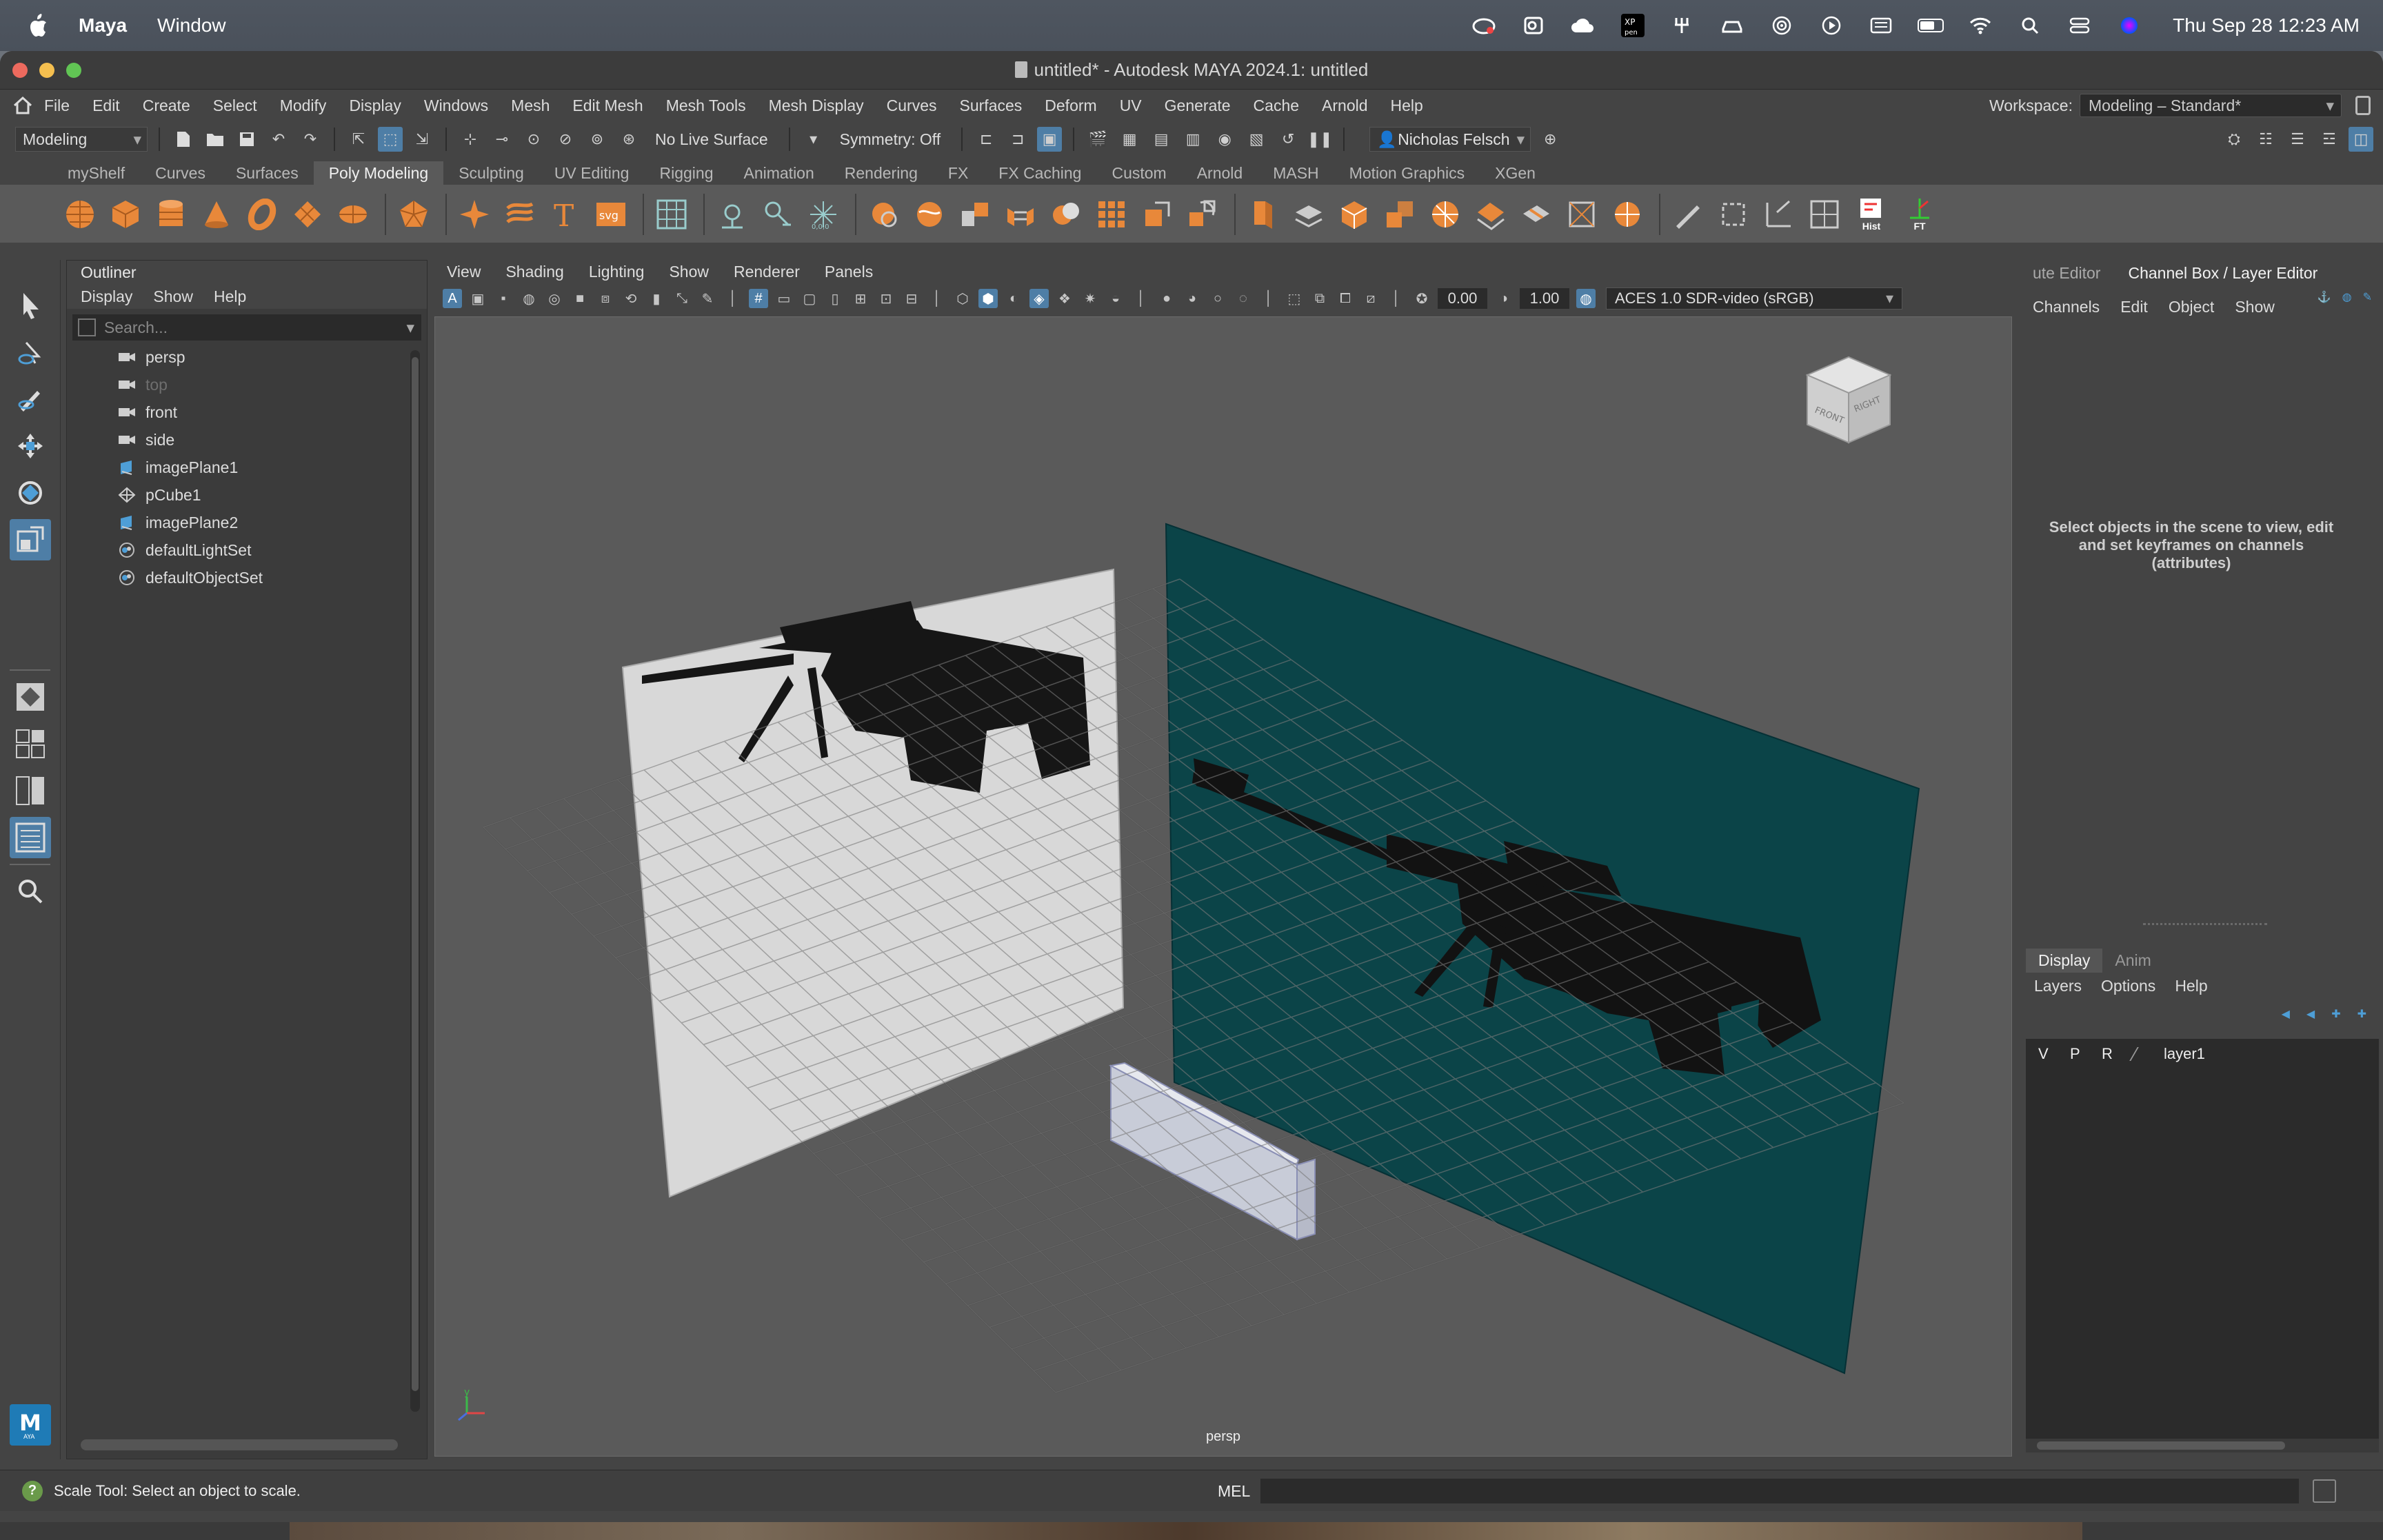 This screenshot has height=1540, width=2383. I want to click on select-tool-icon, so click(30, 306).